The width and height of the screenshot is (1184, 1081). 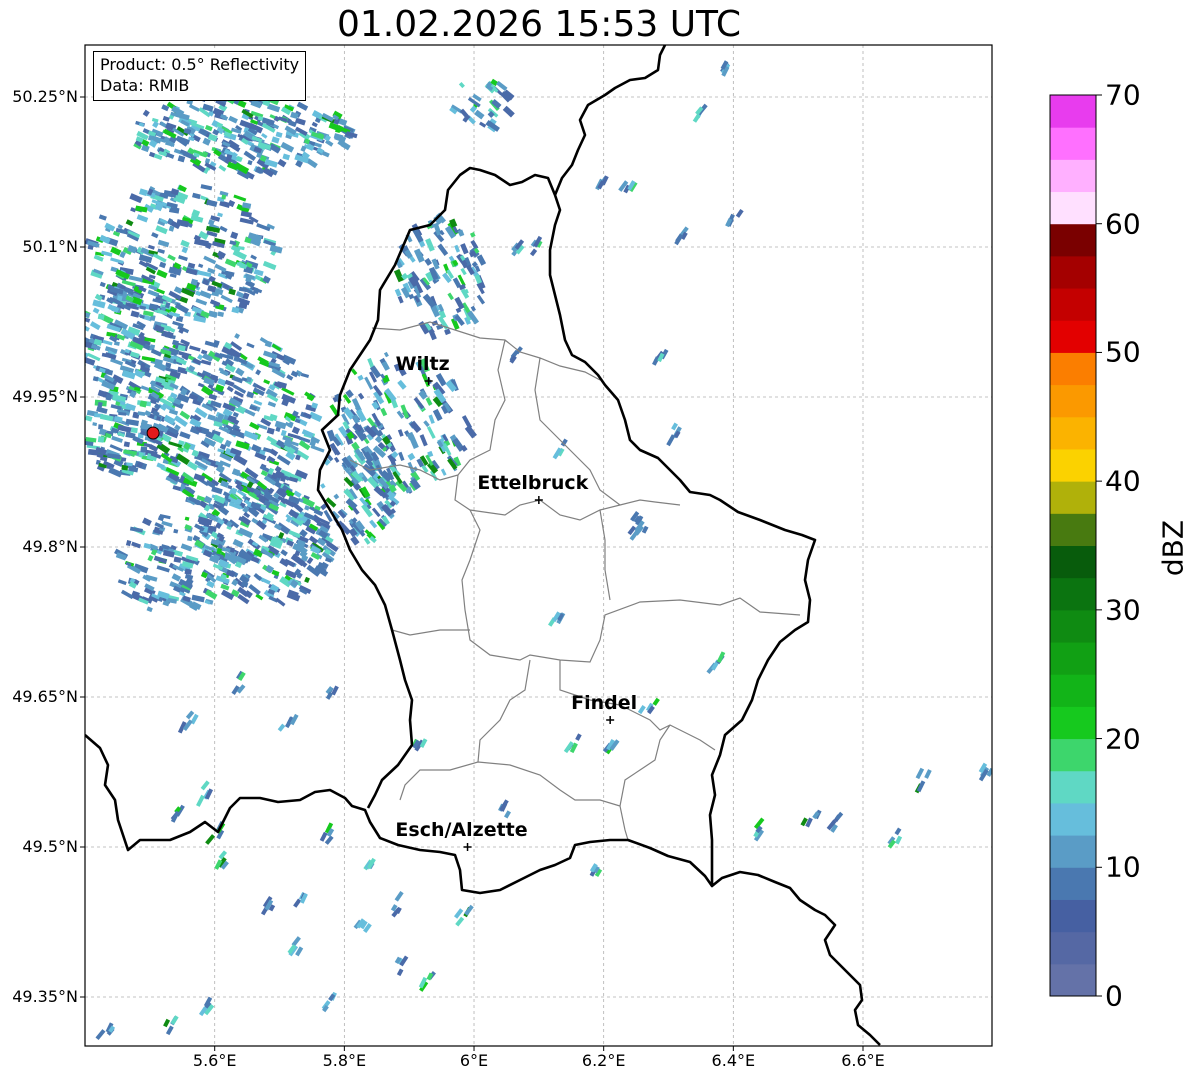 What do you see at coordinates (1123, 481) in the screenshot?
I see `colorbar-tick-label: 40` at bounding box center [1123, 481].